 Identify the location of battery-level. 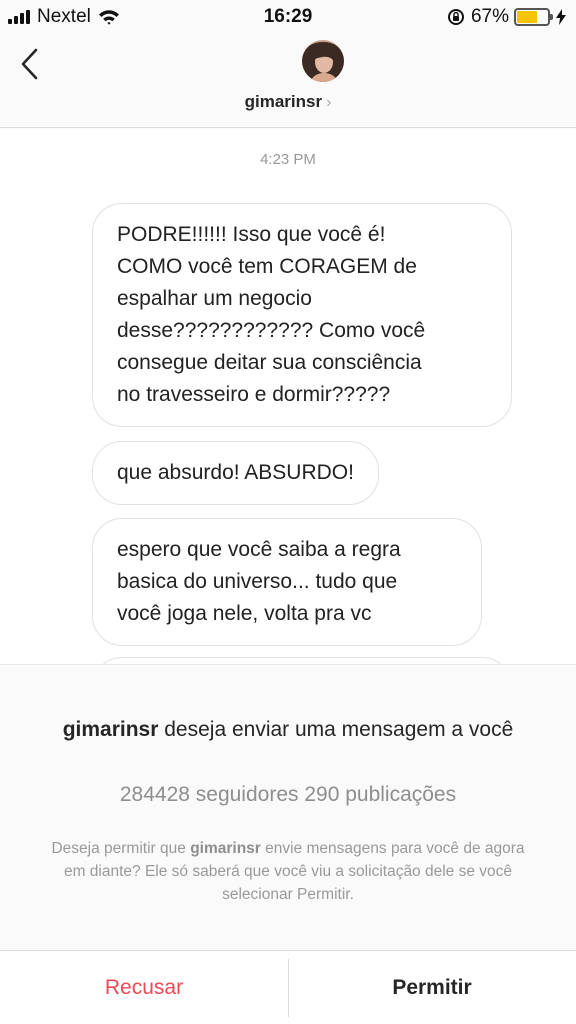
(527, 17).